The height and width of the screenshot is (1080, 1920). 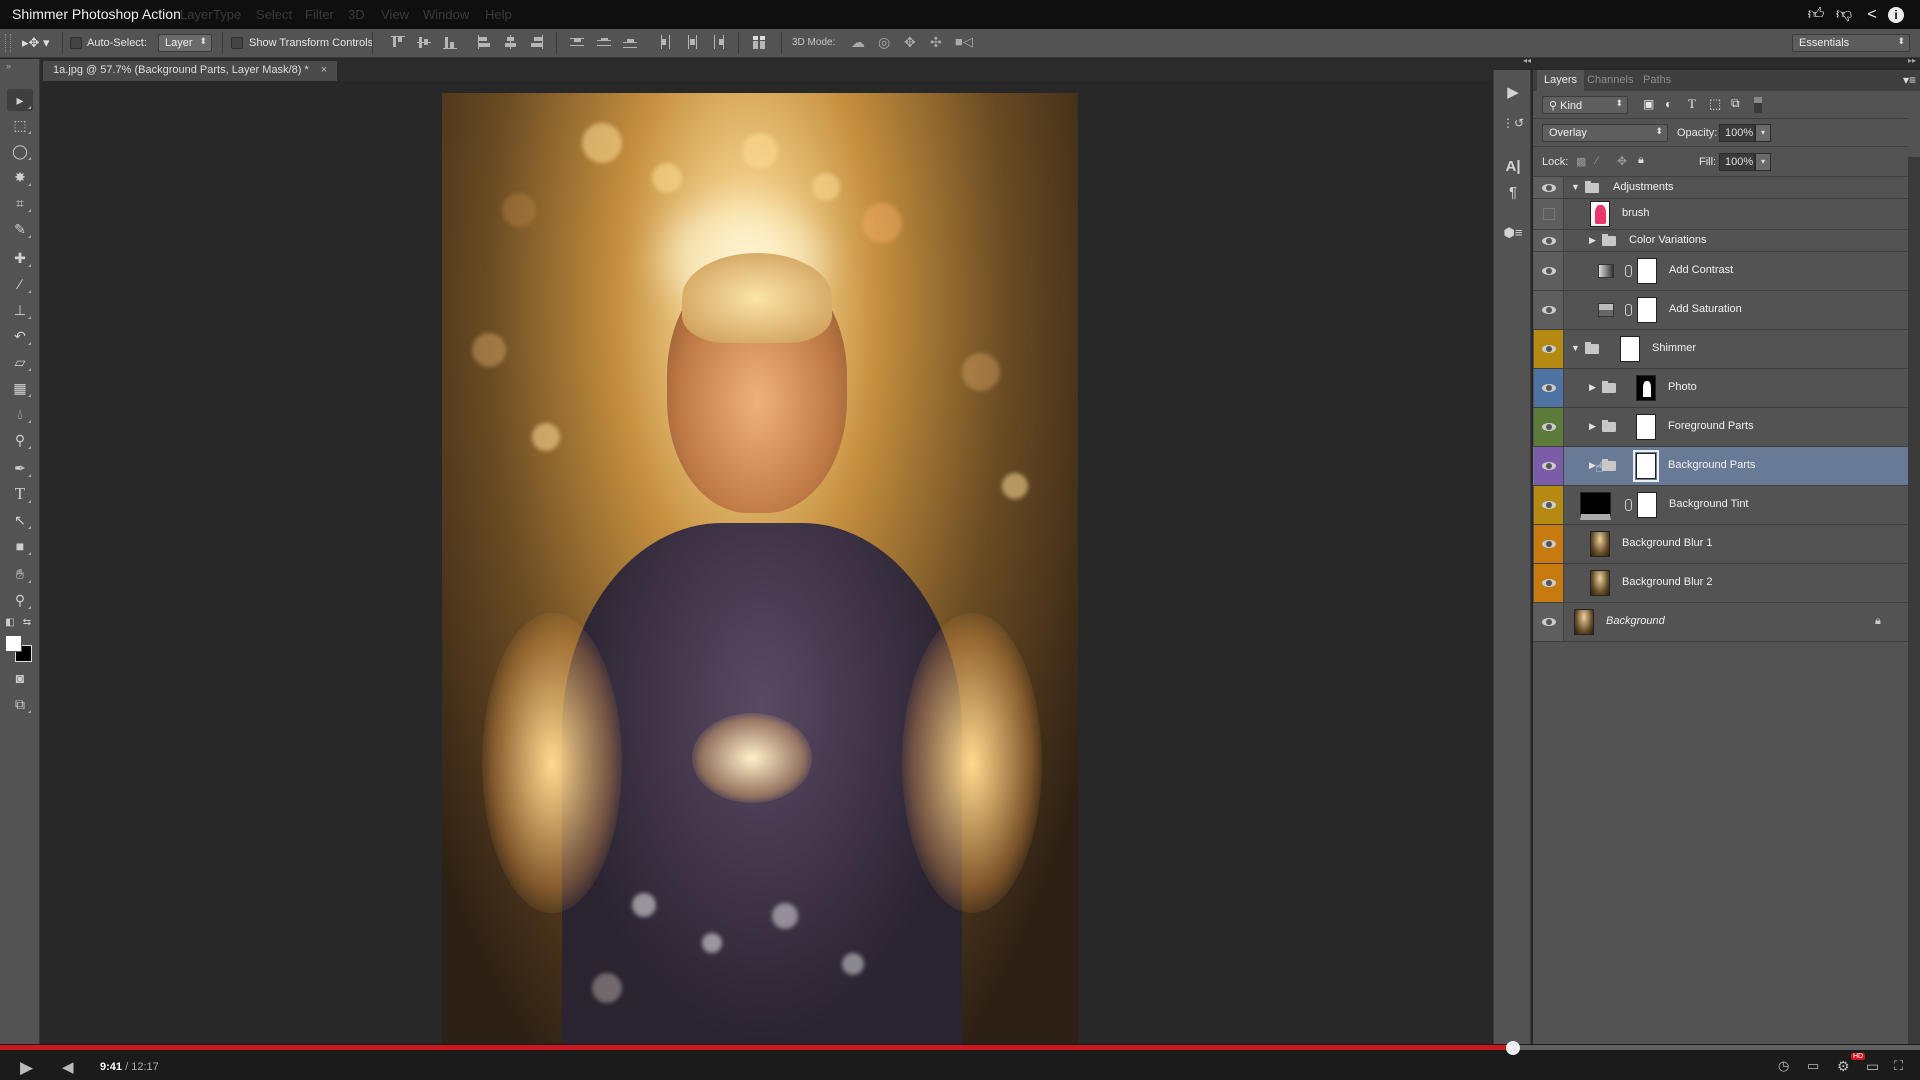 What do you see at coordinates (274, 14) in the screenshot?
I see `menu-select: Select` at bounding box center [274, 14].